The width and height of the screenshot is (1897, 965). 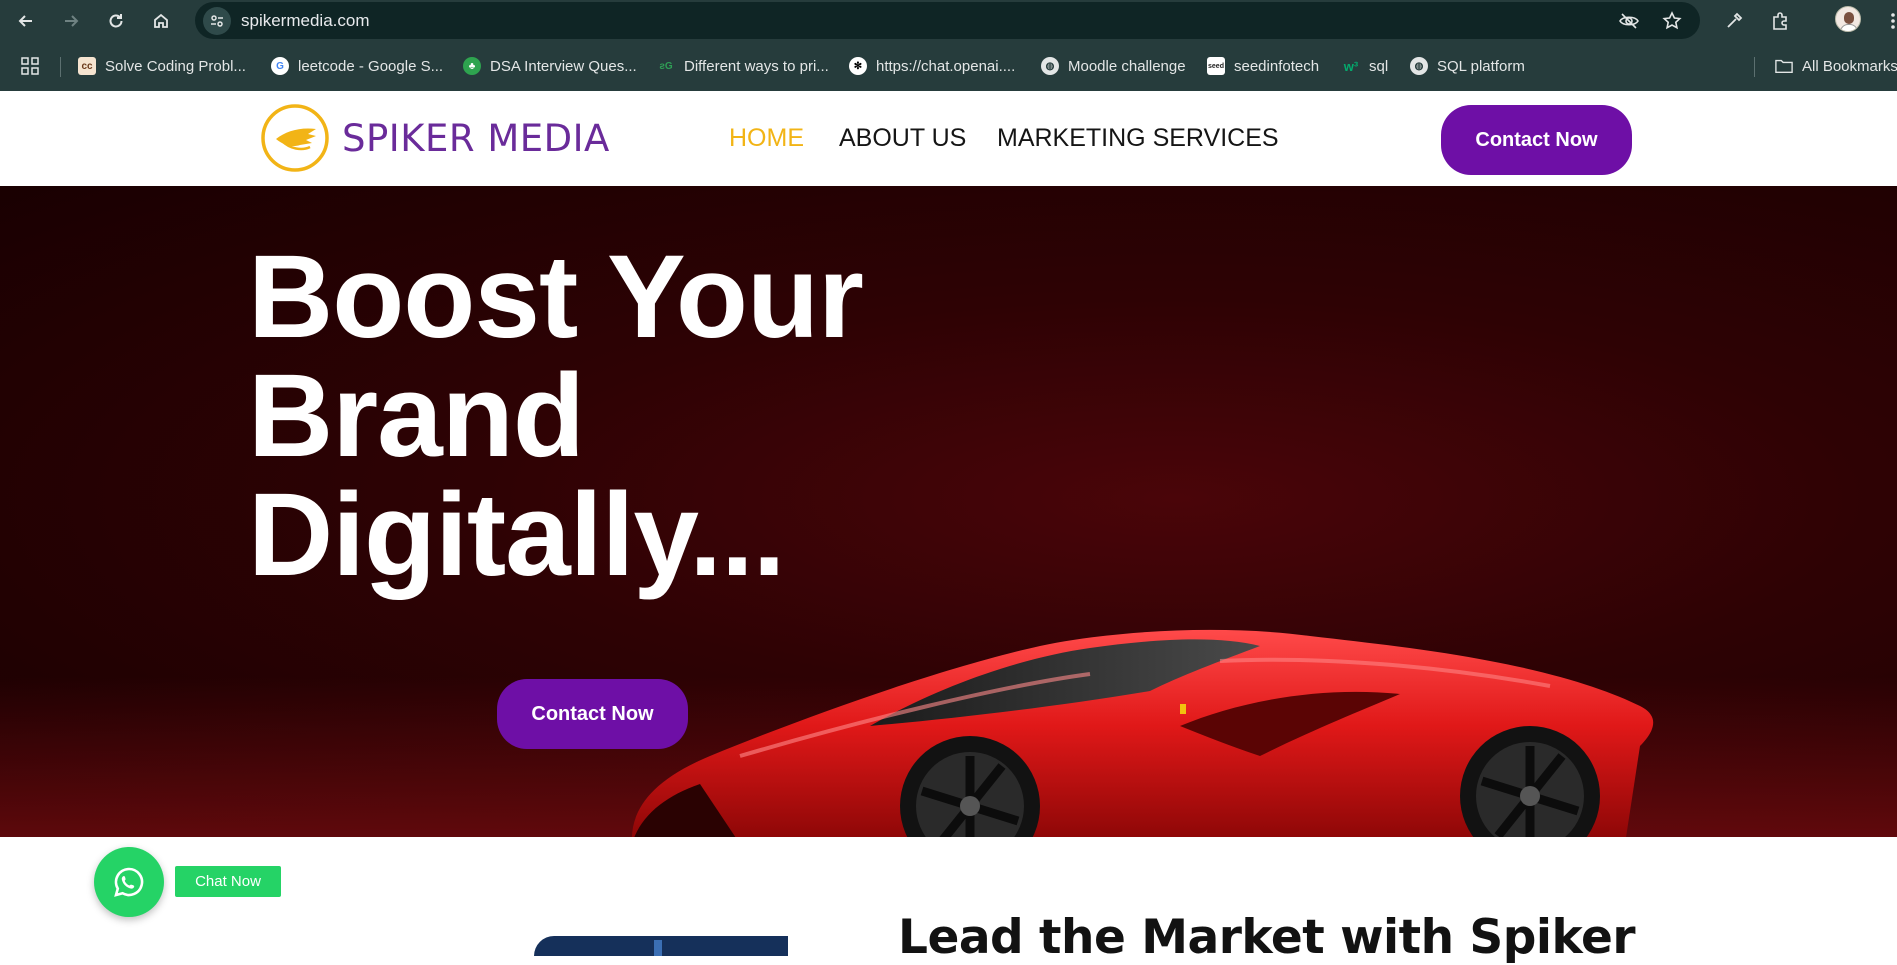 I want to click on logo-text: SPIKER MEDIA, so click(x=476, y=138).